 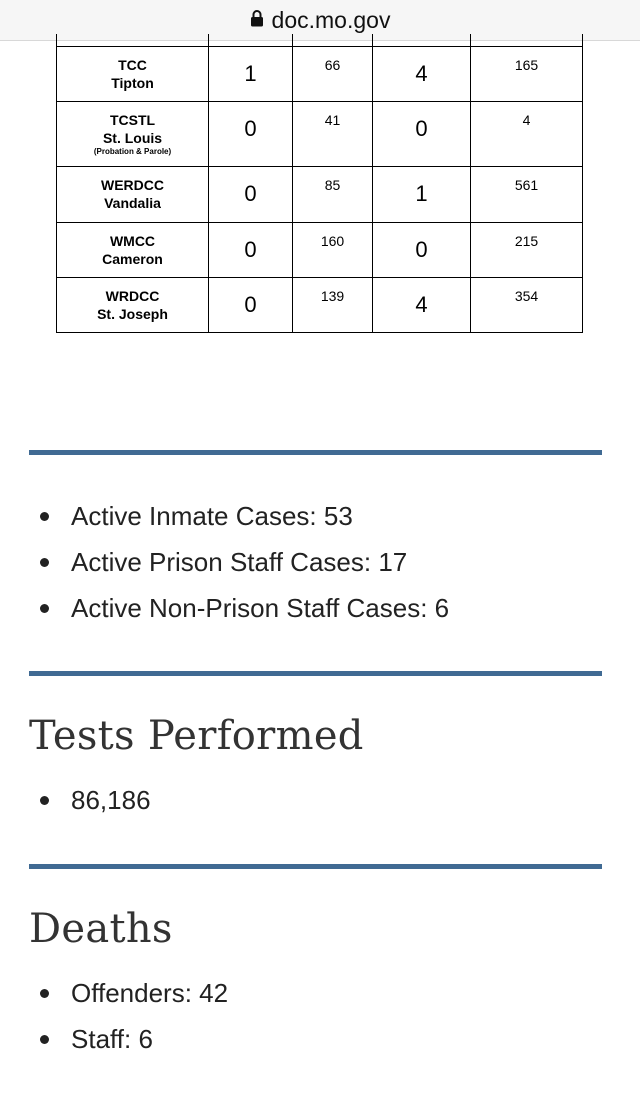 I want to click on facility-cell: TCSTL St. Louis (Probation & Parole), so click(x=132, y=133).